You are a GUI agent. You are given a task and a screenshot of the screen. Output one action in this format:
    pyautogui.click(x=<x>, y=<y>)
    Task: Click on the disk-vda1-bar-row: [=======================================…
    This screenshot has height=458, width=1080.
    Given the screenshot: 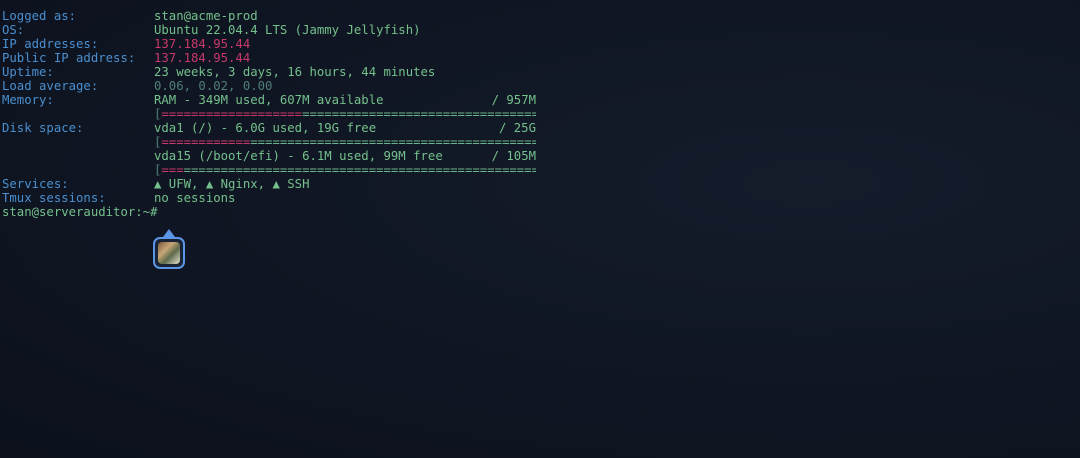 What is the action you would take?
    pyautogui.click(x=537, y=142)
    